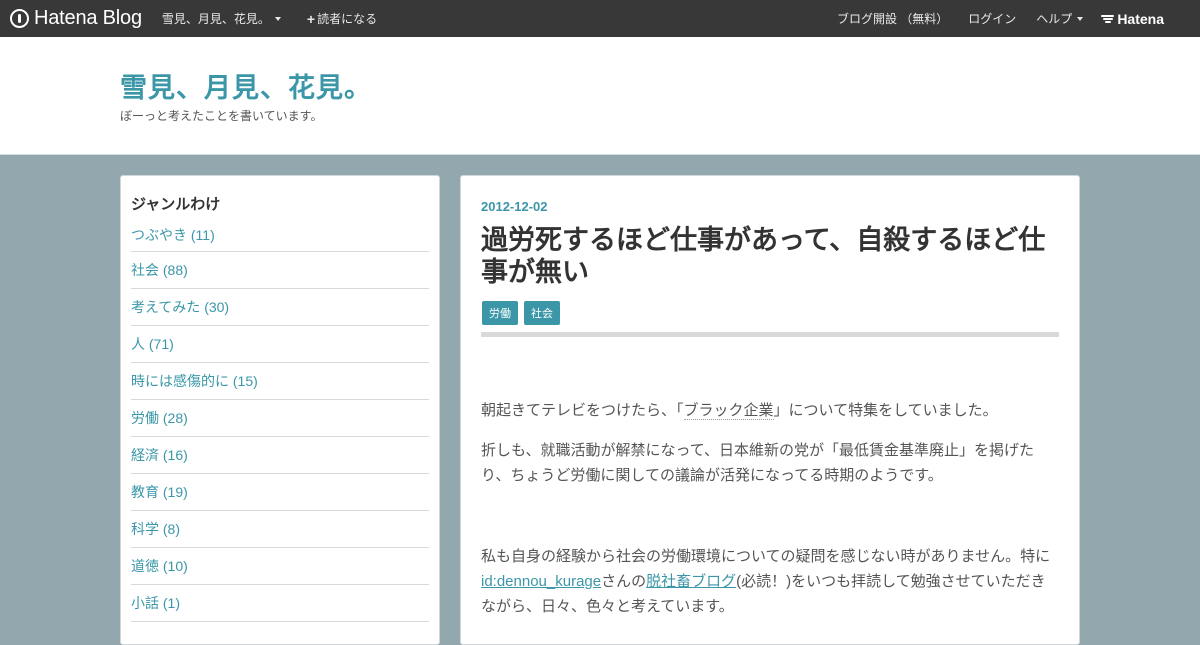 The height and width of the screenshot is (645, 1200). Describe the element at coordinates (280, 418) in the screenshot. I see `category-link: 労働 (28)` at that location.